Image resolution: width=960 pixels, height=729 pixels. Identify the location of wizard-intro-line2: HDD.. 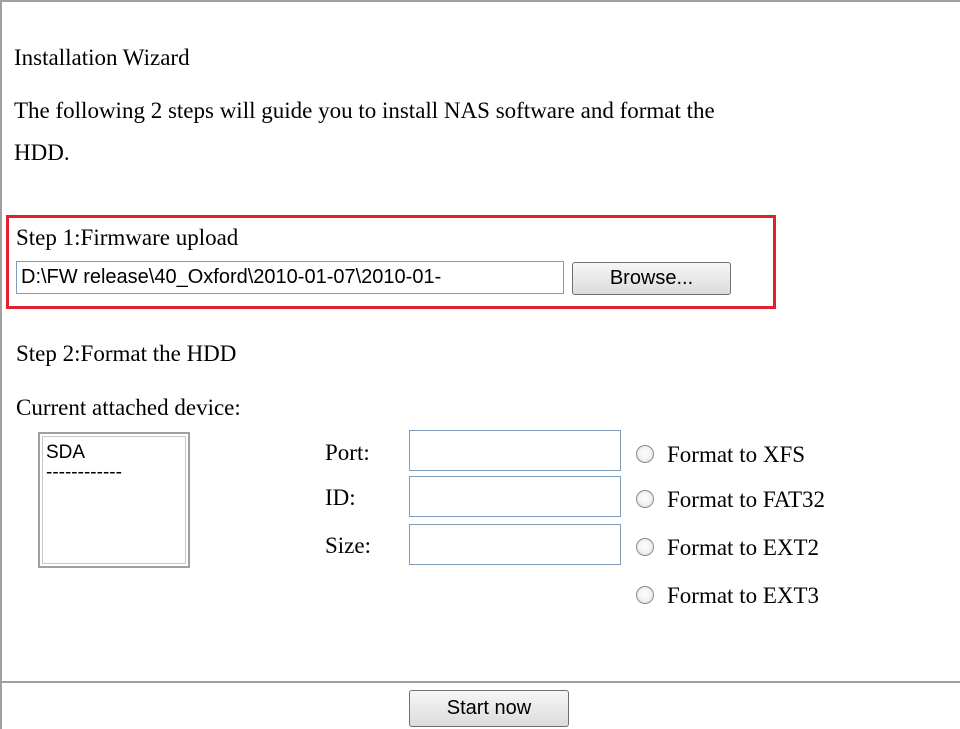
(42, 152).